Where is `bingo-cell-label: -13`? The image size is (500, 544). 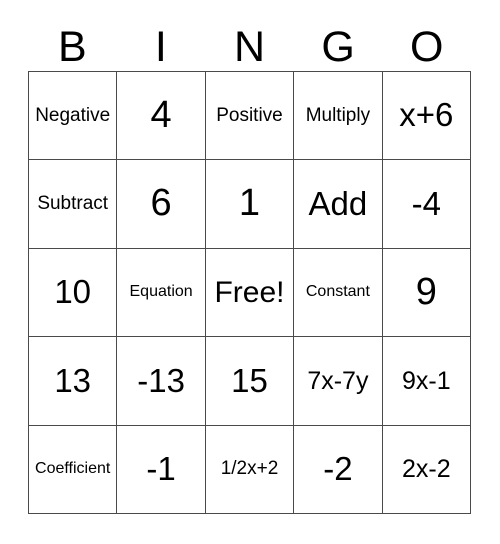
bingo-cell-label: -13 is located at coordinates (161, 380).